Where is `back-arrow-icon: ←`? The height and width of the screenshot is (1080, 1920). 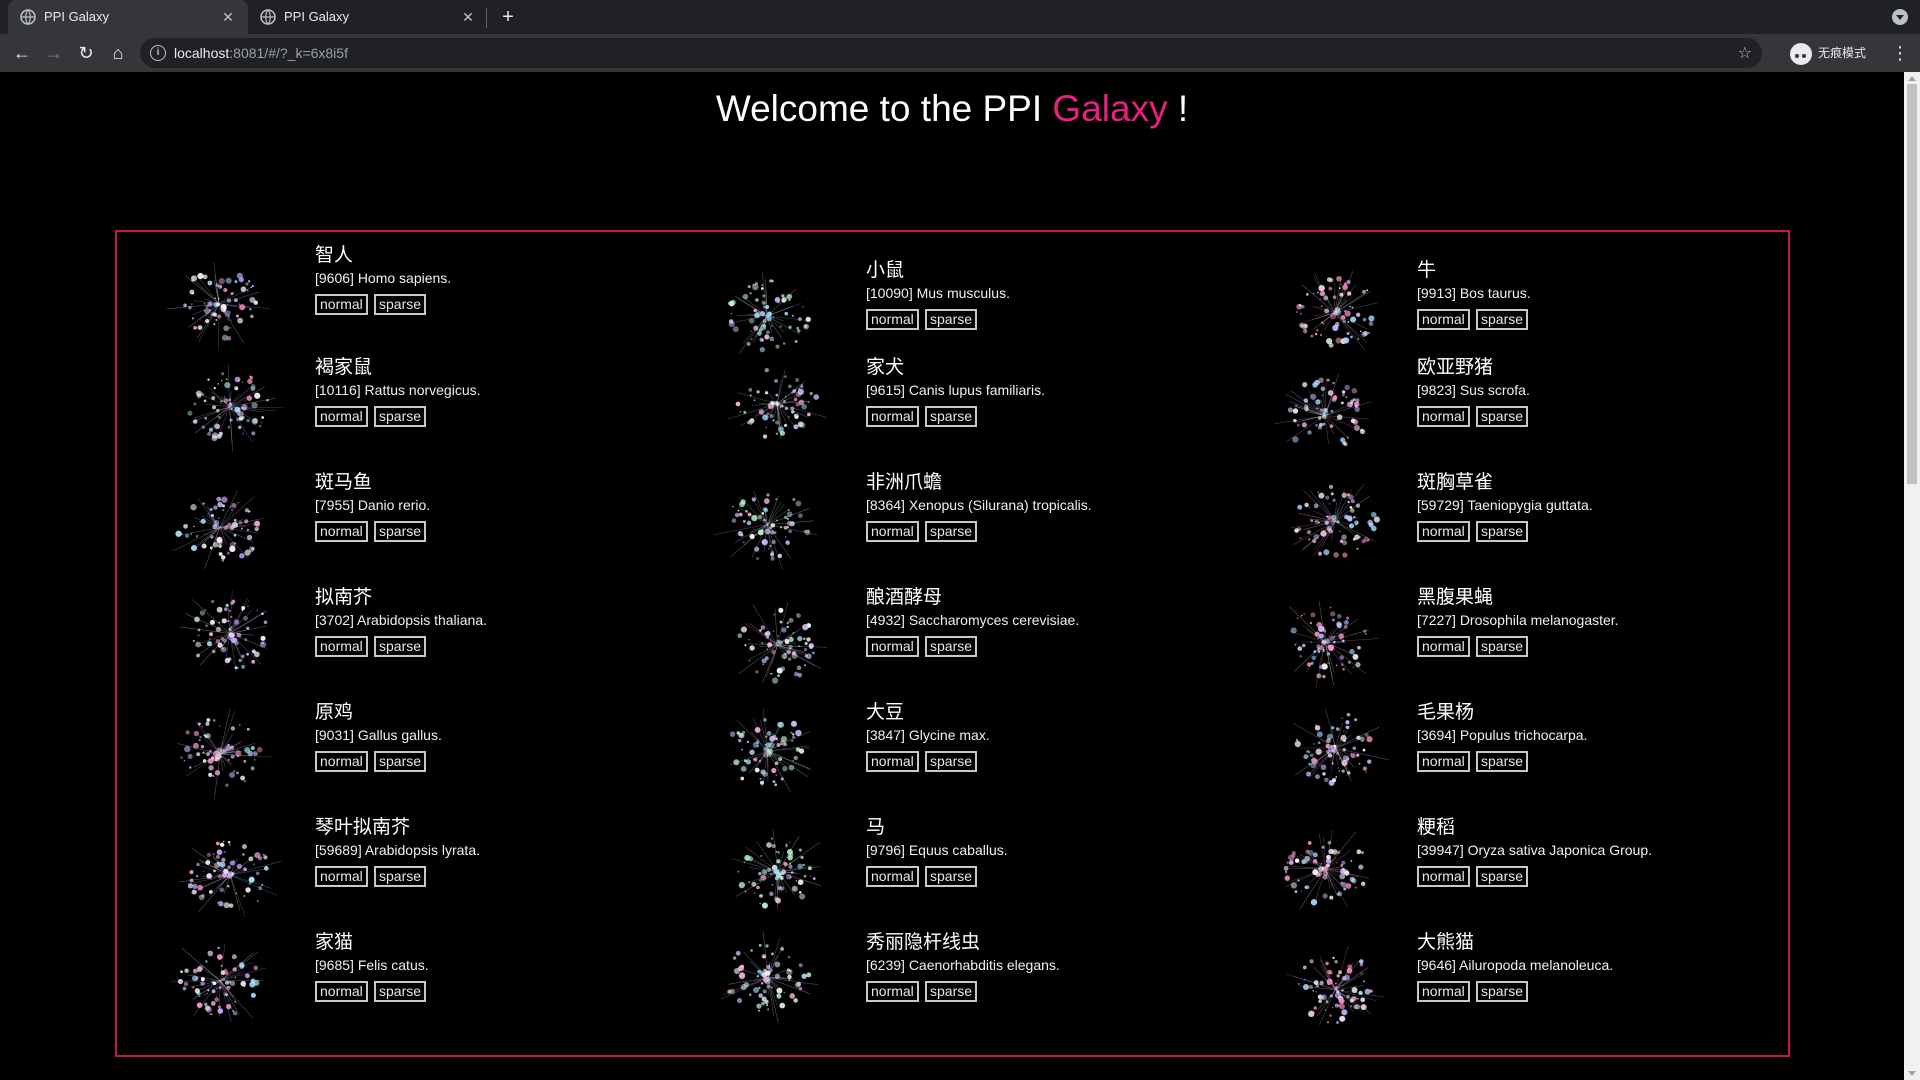 back-arrow-icon: ← is located at coordinates (22, 53).